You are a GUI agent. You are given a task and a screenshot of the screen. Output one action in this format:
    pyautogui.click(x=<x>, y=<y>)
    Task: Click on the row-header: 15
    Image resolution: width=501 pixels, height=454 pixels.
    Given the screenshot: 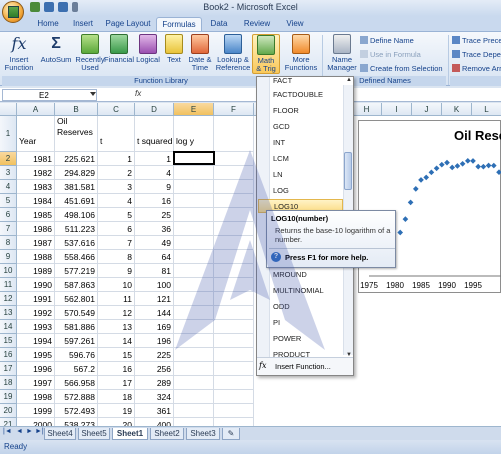 What is the action you would take?
    pyautogui.click(x=8, y=341)
    